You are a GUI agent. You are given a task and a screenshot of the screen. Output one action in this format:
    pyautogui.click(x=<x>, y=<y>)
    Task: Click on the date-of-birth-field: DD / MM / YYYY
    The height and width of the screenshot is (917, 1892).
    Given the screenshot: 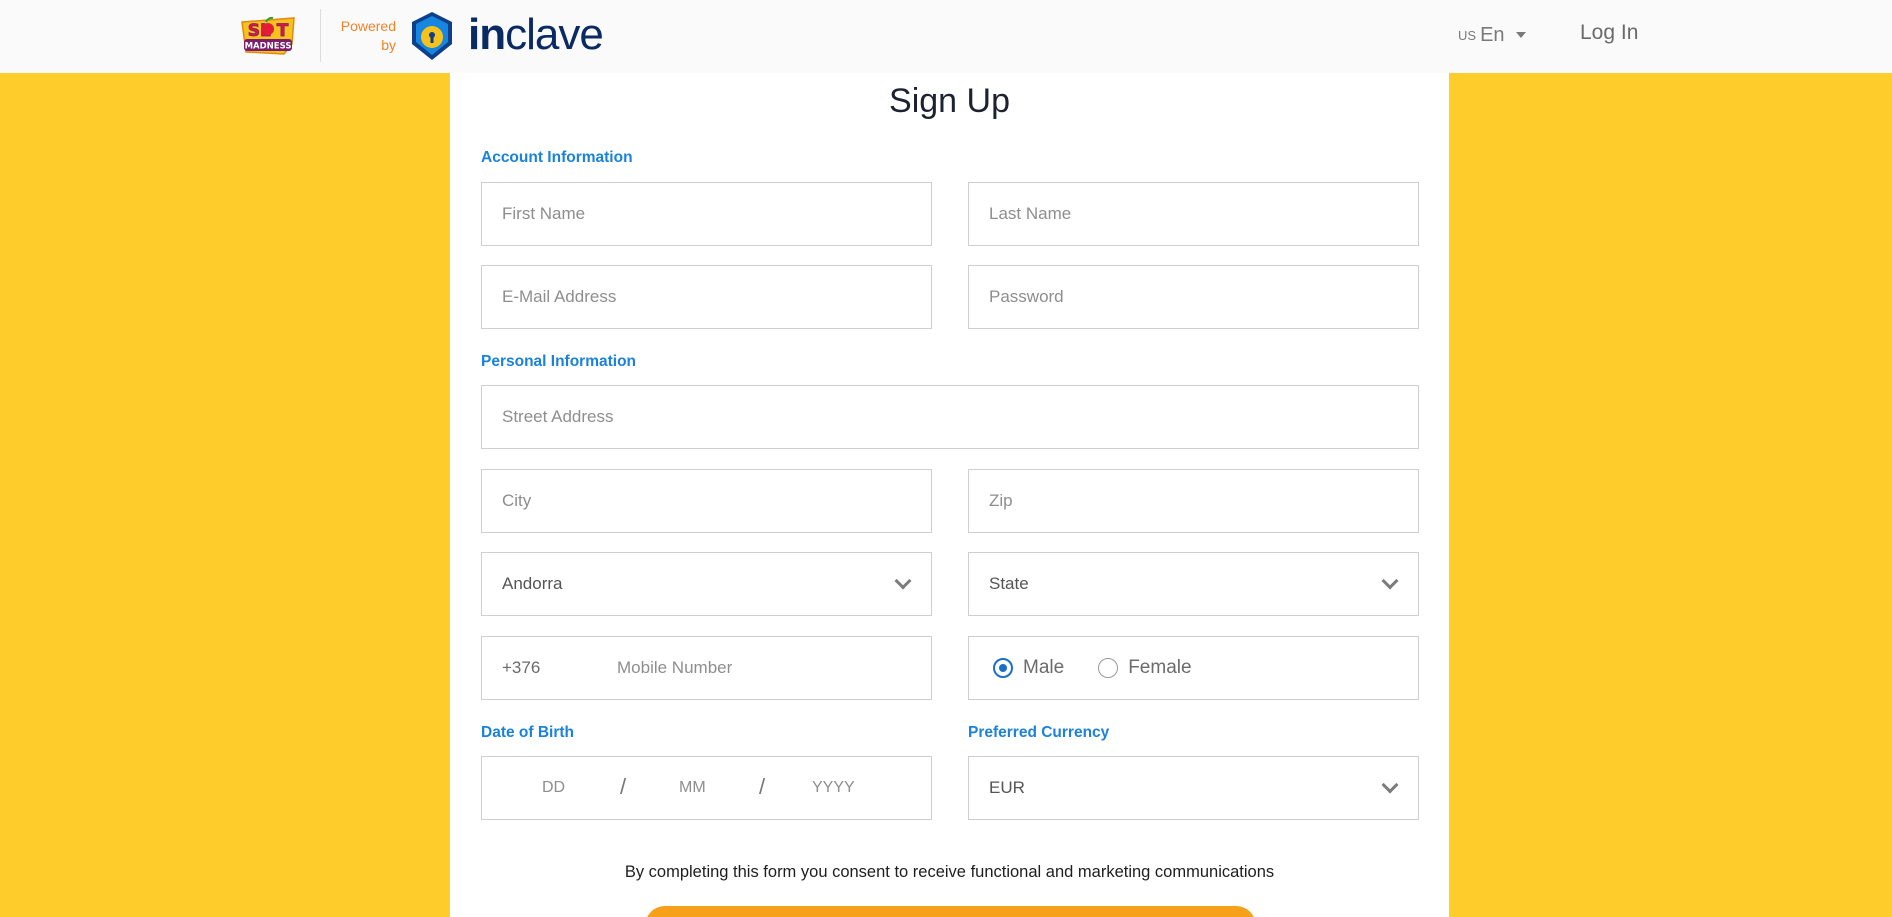 What is the action you would take?
    pyautogui.click(x=706, y=788)
    